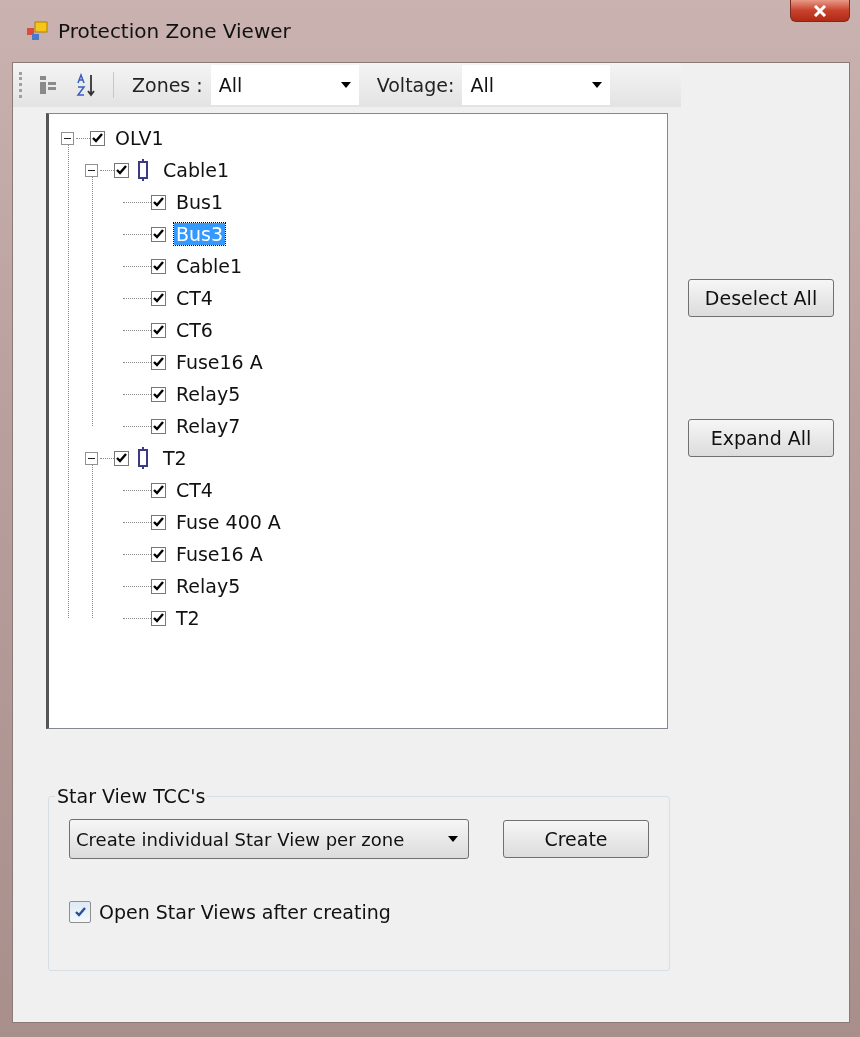 The width and height of the screenshot is (860, 1037). Describe the element at coordinates (269, 839) in the screenshot. I see `star-view-mode-dropdown: Create individual Star View per zone` at that location.